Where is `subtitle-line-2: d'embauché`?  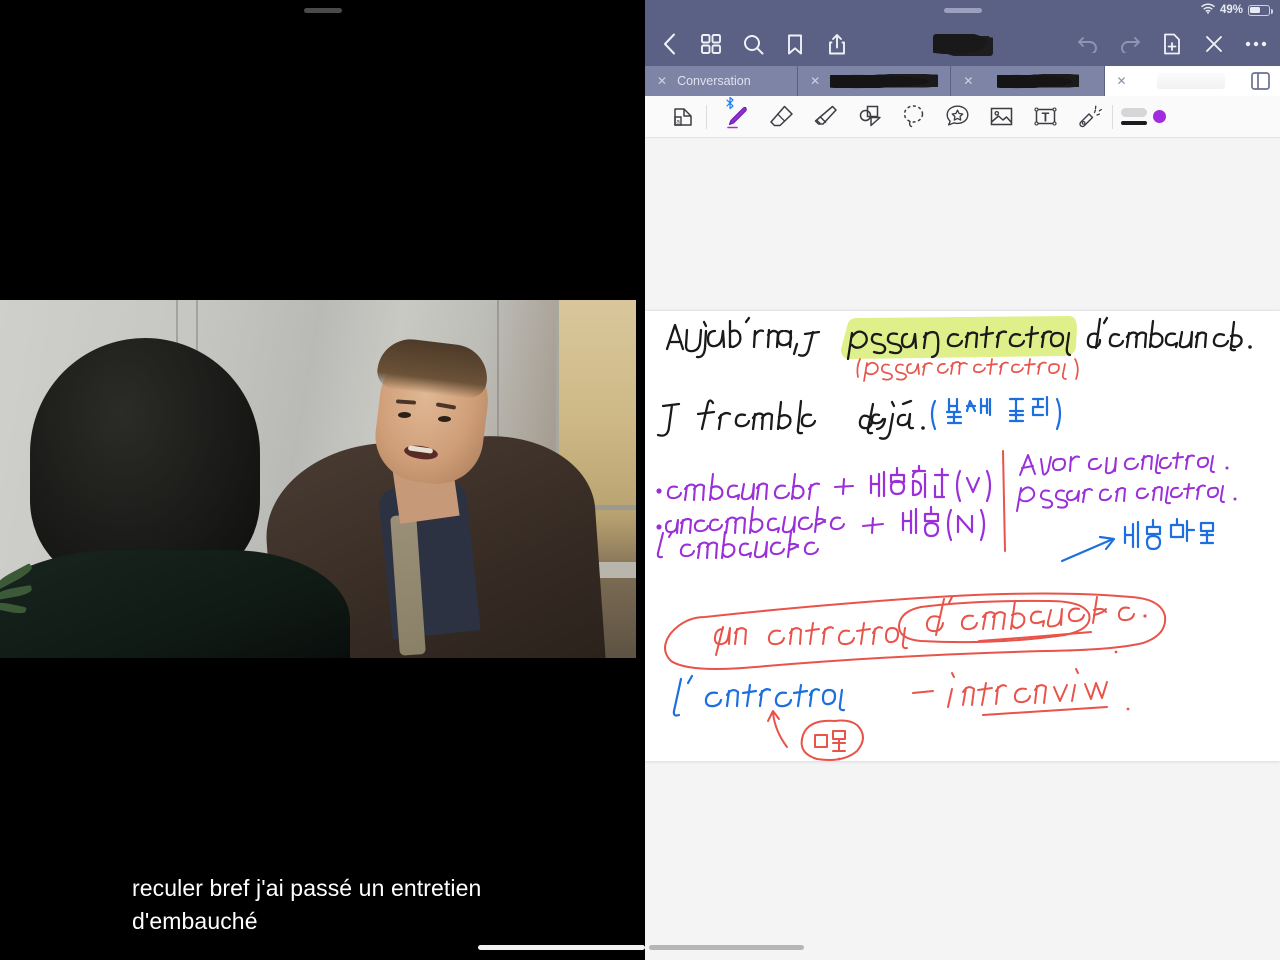
subtitle-line-2: d'embauché is located at coordinates (195, 921).